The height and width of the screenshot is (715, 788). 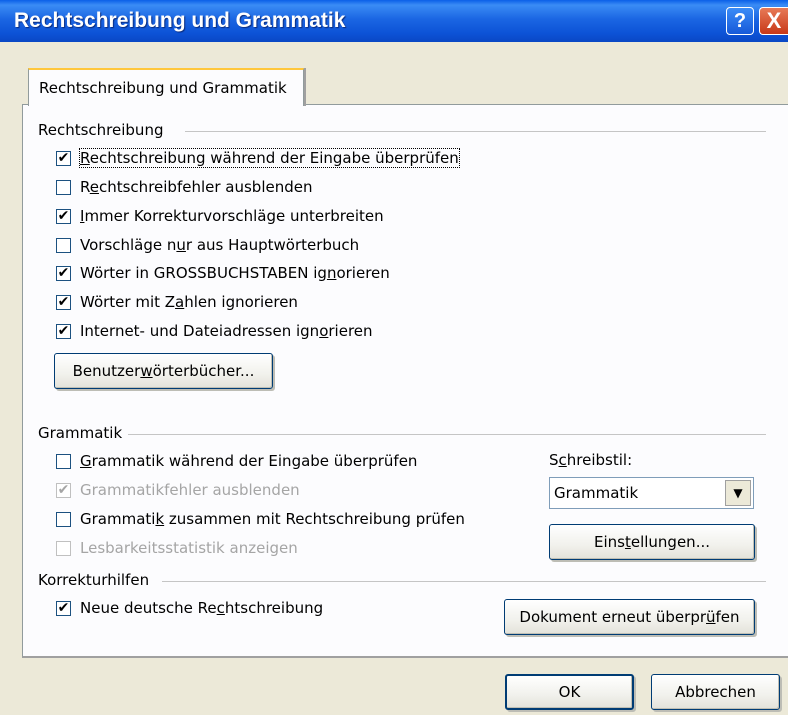 I want to click on checkbox-always-suggest: Immer Korrekturvorschläge unterbreiten, so click(x=220, y=216).